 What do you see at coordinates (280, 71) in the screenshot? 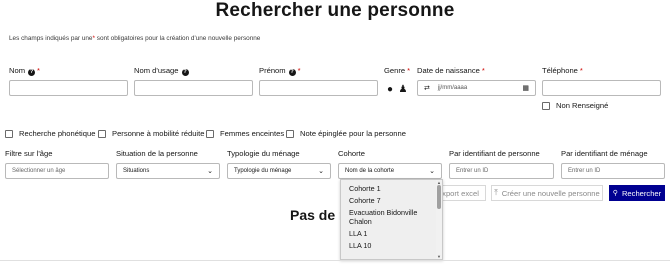
I see `prenom-label: Prénom? *` at bounding box center [280, 71].